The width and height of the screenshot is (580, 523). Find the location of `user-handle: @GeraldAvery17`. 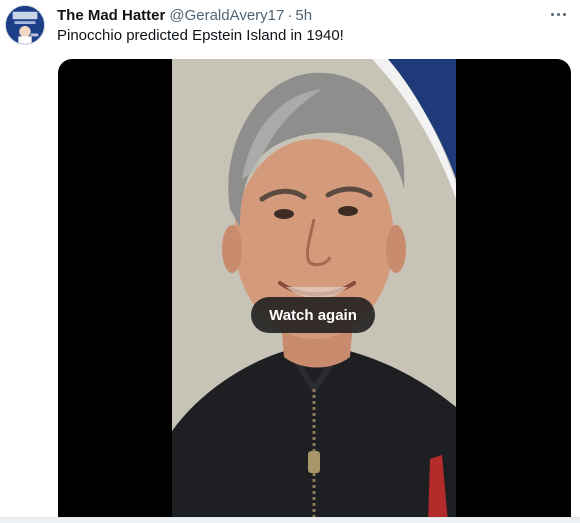

user-handle: @GeraldAvery17 is located at coordinates (226, 15).